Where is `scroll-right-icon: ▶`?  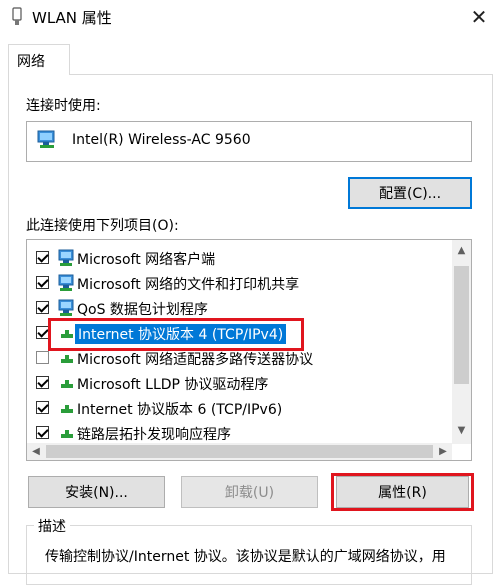
scroll-right-icon: ▶ is located at coordinates (443, 452).